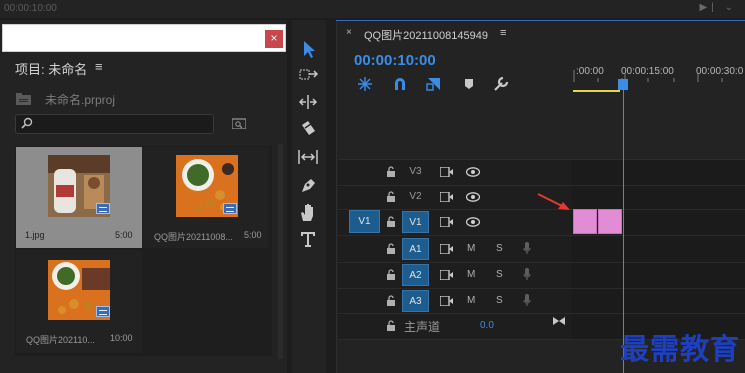 Image resolution: width=745 pixels, height=373 pixels. Describe the element at coordinates (647, 71) in the screenshot. I see `ruler-label: 00:00:15:00` at that location.